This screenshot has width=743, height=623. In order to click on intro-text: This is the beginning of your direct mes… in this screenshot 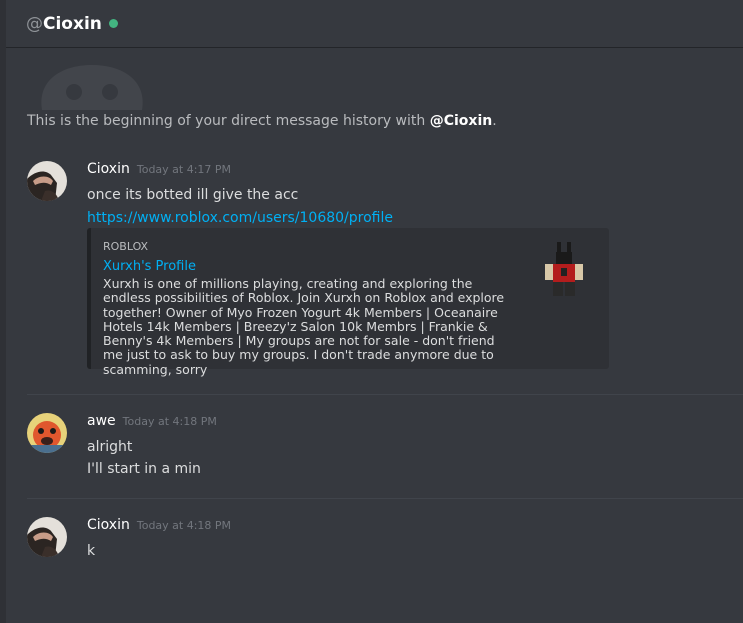, I will do `click(228, 121)`.